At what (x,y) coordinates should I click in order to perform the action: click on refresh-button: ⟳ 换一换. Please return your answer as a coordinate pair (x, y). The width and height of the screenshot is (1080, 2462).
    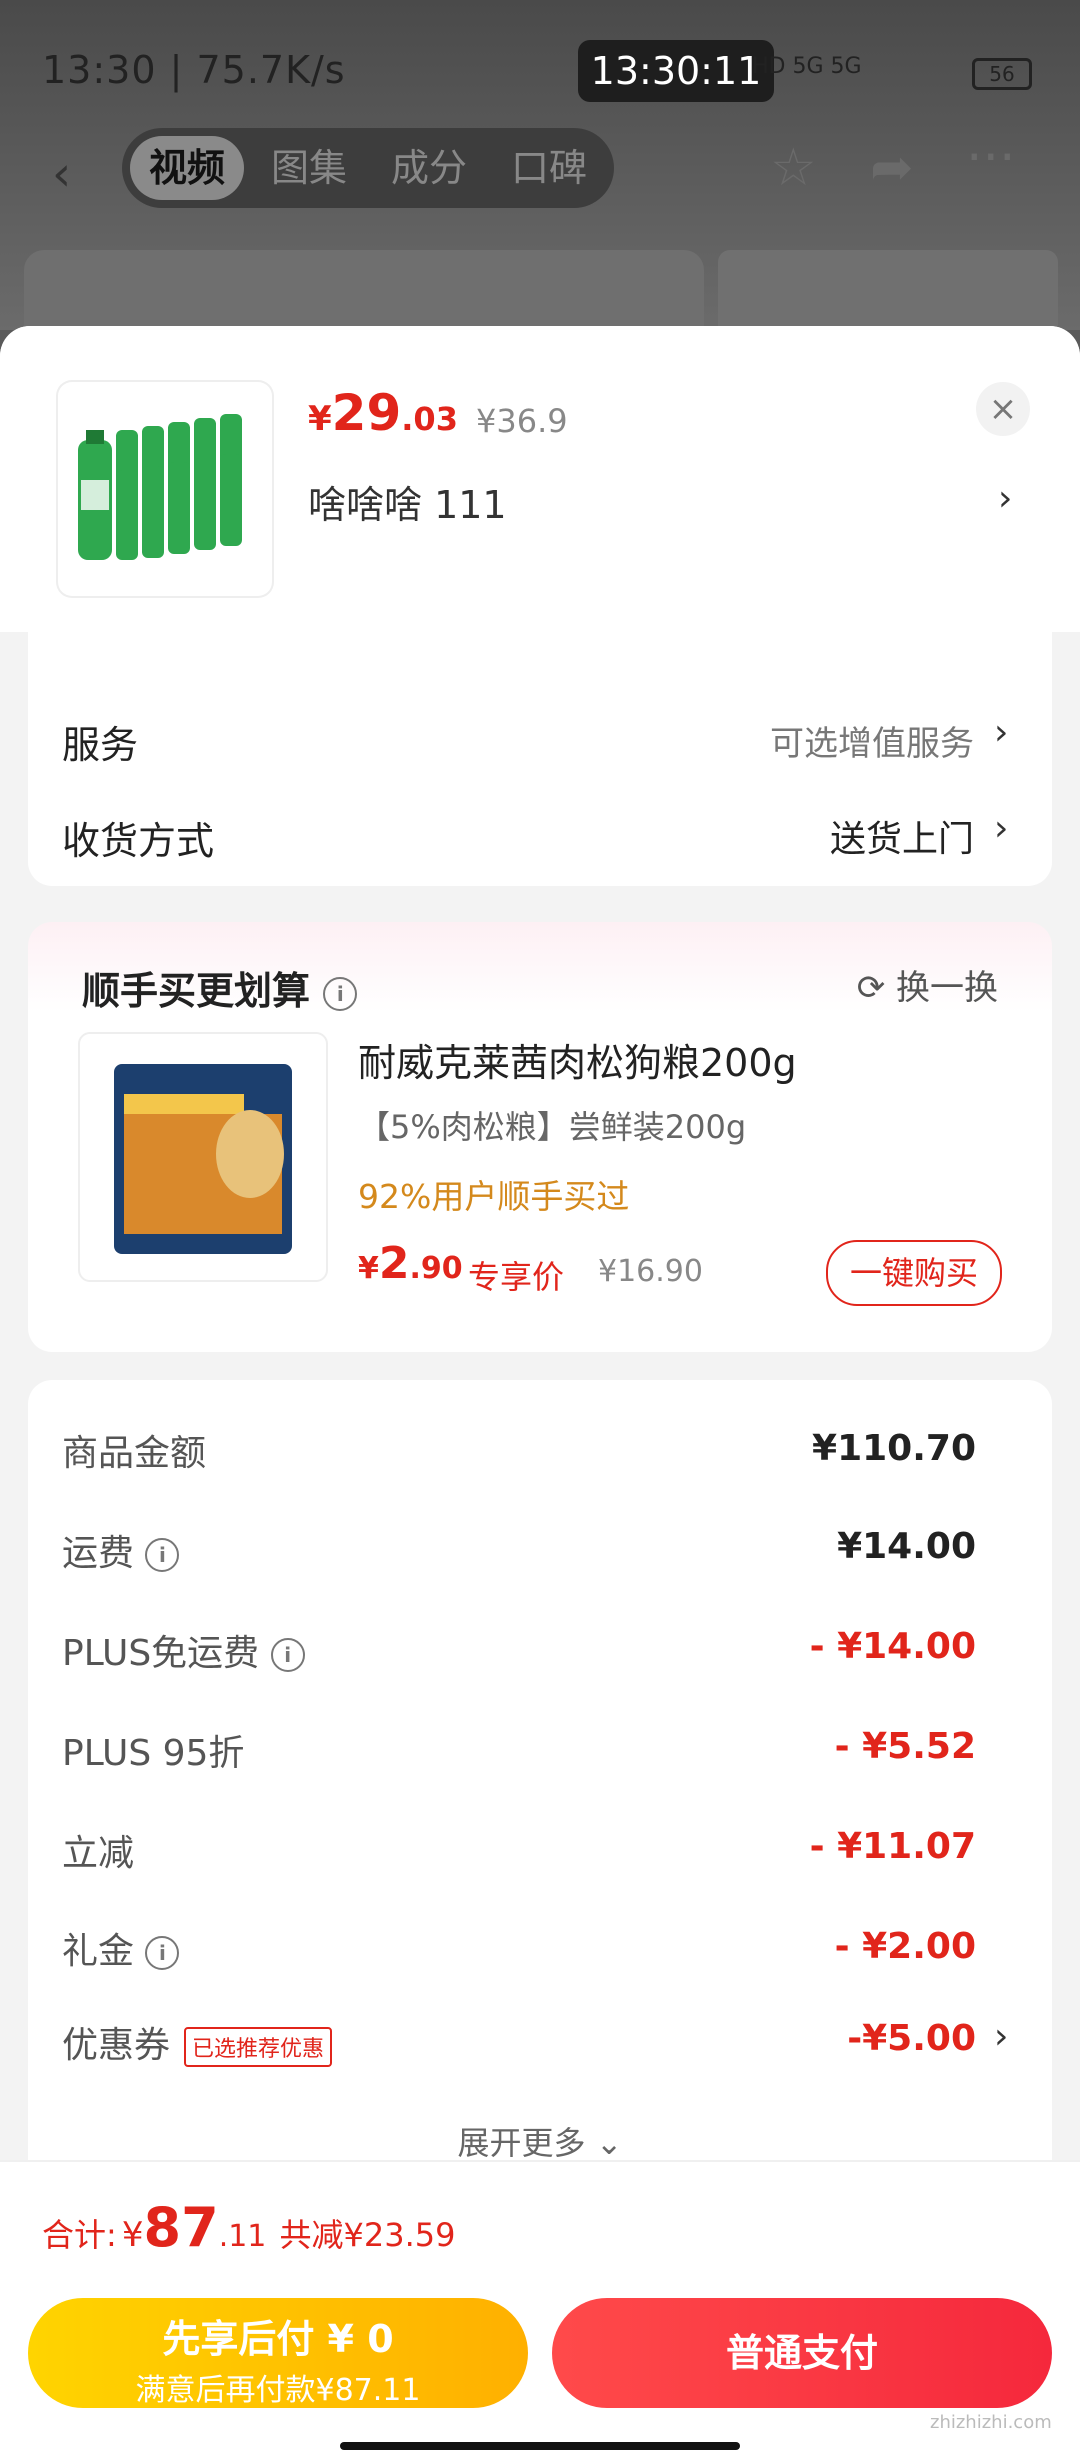
    Looking at the image, I should click on (927, 984).